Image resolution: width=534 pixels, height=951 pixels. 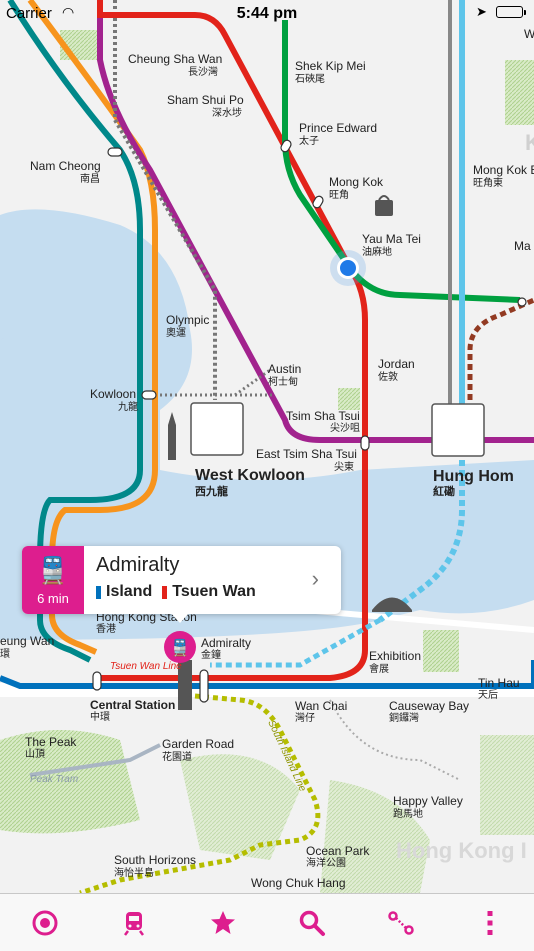 I want to click on svg-text: 山頂, so click(x=35, y=754).